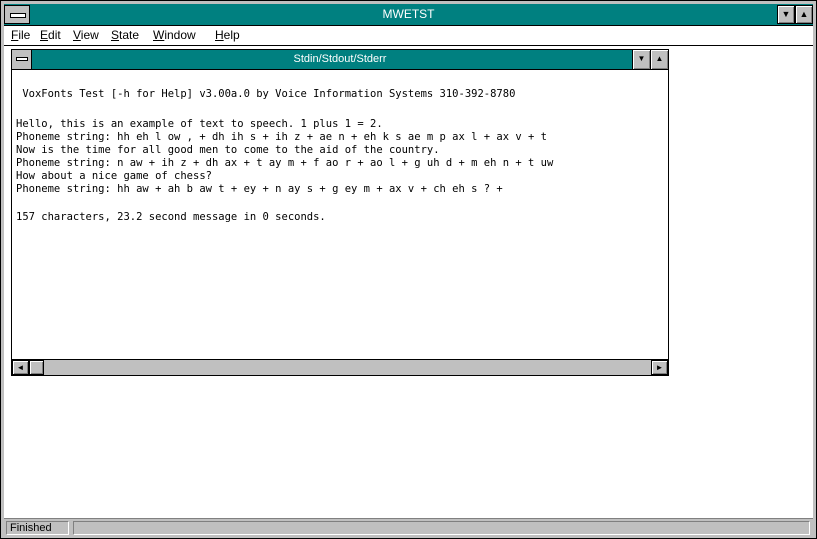  I want to click on menu-window-rest: indow, so click(180, 35).